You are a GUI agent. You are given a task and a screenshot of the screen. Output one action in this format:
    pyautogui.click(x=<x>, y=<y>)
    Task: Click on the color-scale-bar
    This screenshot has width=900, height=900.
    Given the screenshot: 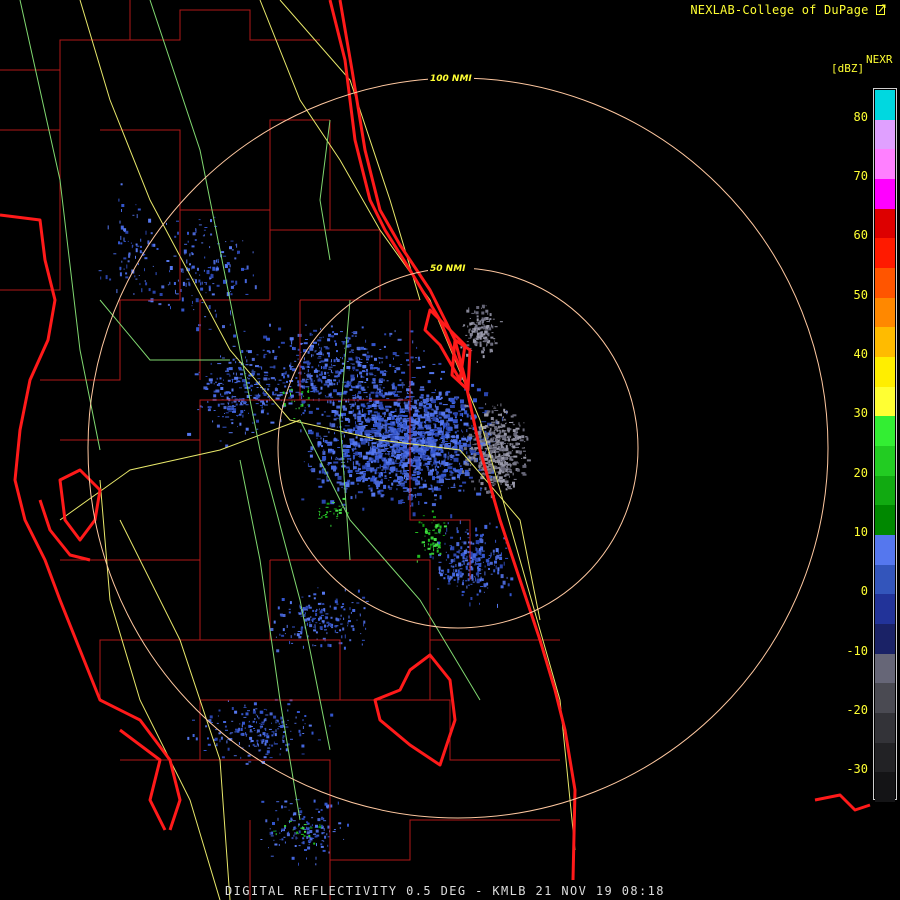 What is the action you would take?
    pyautogui.click(x=885, y=445)
    